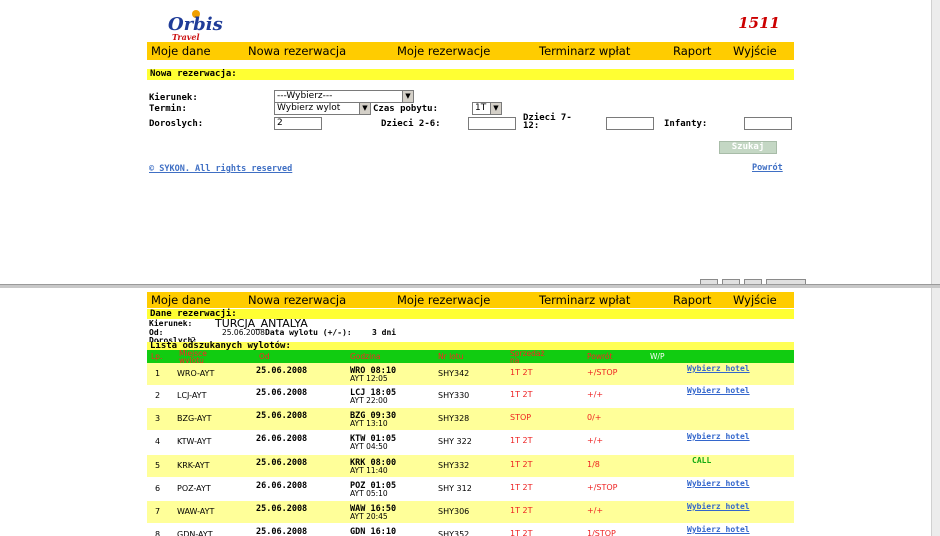 The image size is (940, 536). What do you see at coordinates (196, 373) in the screenshot?
I see `cell-route: WRO-AYT` at bounding box center [196, 373].